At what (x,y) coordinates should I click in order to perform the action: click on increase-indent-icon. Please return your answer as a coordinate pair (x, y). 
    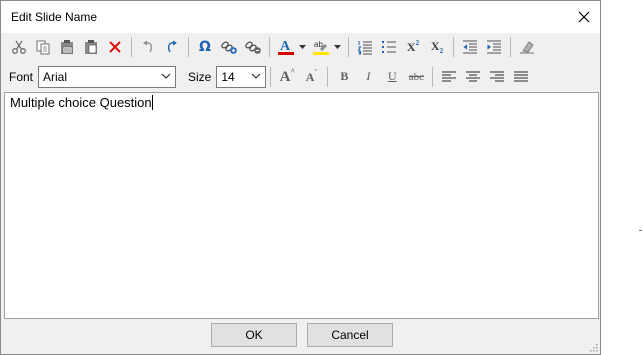
    Looking at the image, I should click on (494, 47).